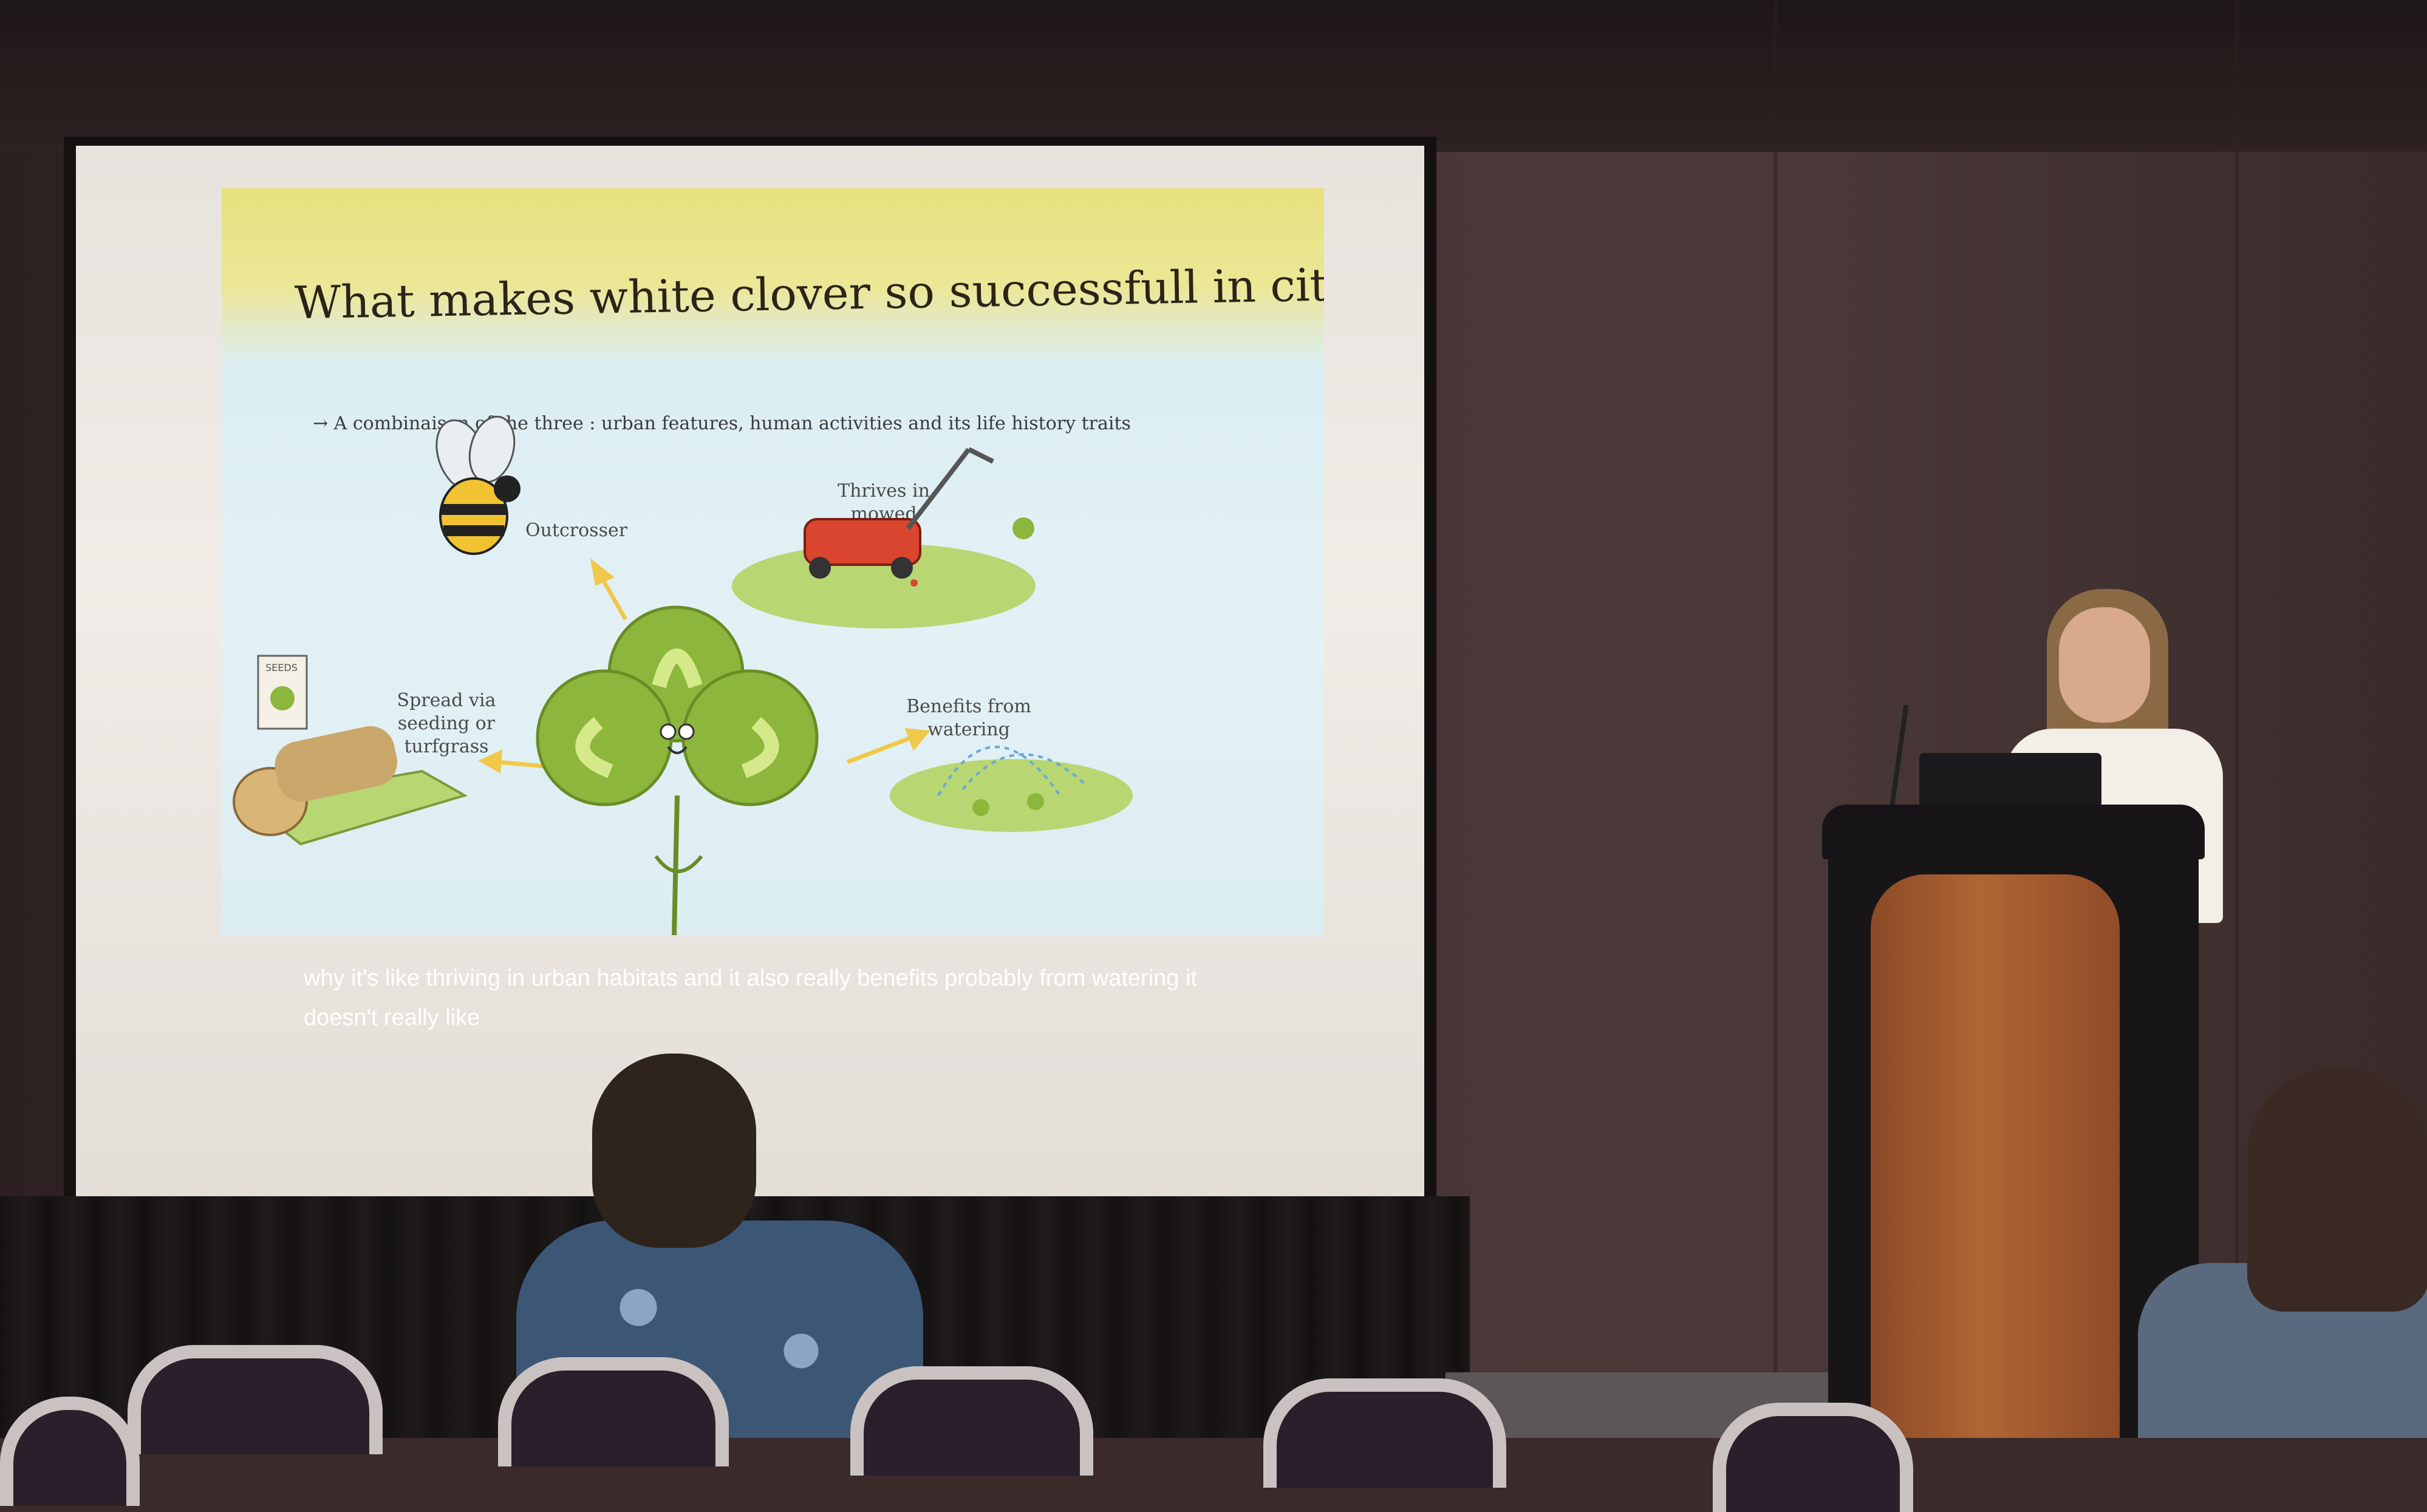 The width and height of the screenshot is (2427, 1512). Describe the element at coordinates (1996, 1156) in the screenshot. I see `podium-wood-panel` at that location.